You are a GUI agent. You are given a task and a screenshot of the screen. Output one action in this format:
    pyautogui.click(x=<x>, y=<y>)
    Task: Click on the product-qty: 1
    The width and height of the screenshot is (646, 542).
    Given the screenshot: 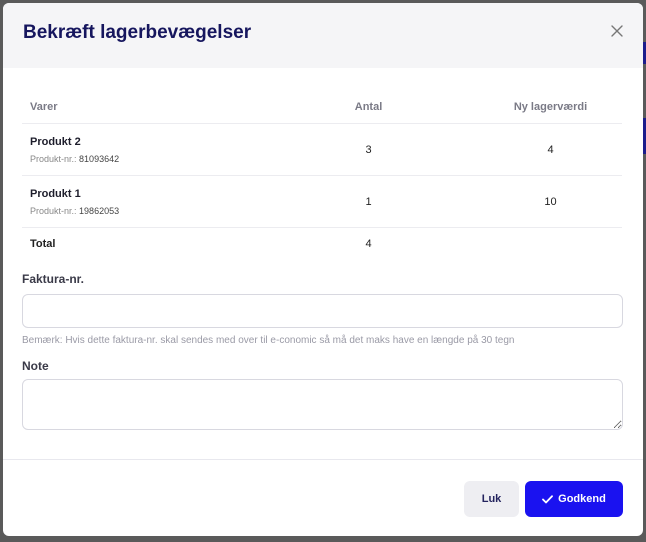 What is the action you would take?
    pyautogui.click(x=368, y=201)
    